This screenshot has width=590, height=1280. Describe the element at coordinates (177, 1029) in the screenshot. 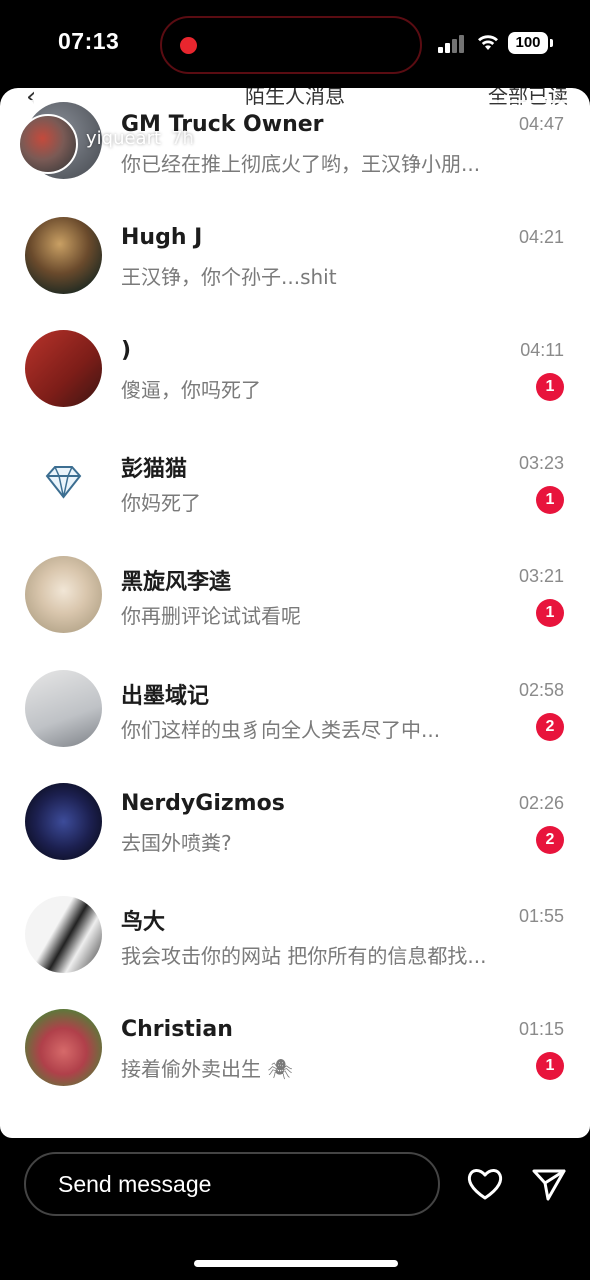

I see `conversation-name: Christian` at that location.